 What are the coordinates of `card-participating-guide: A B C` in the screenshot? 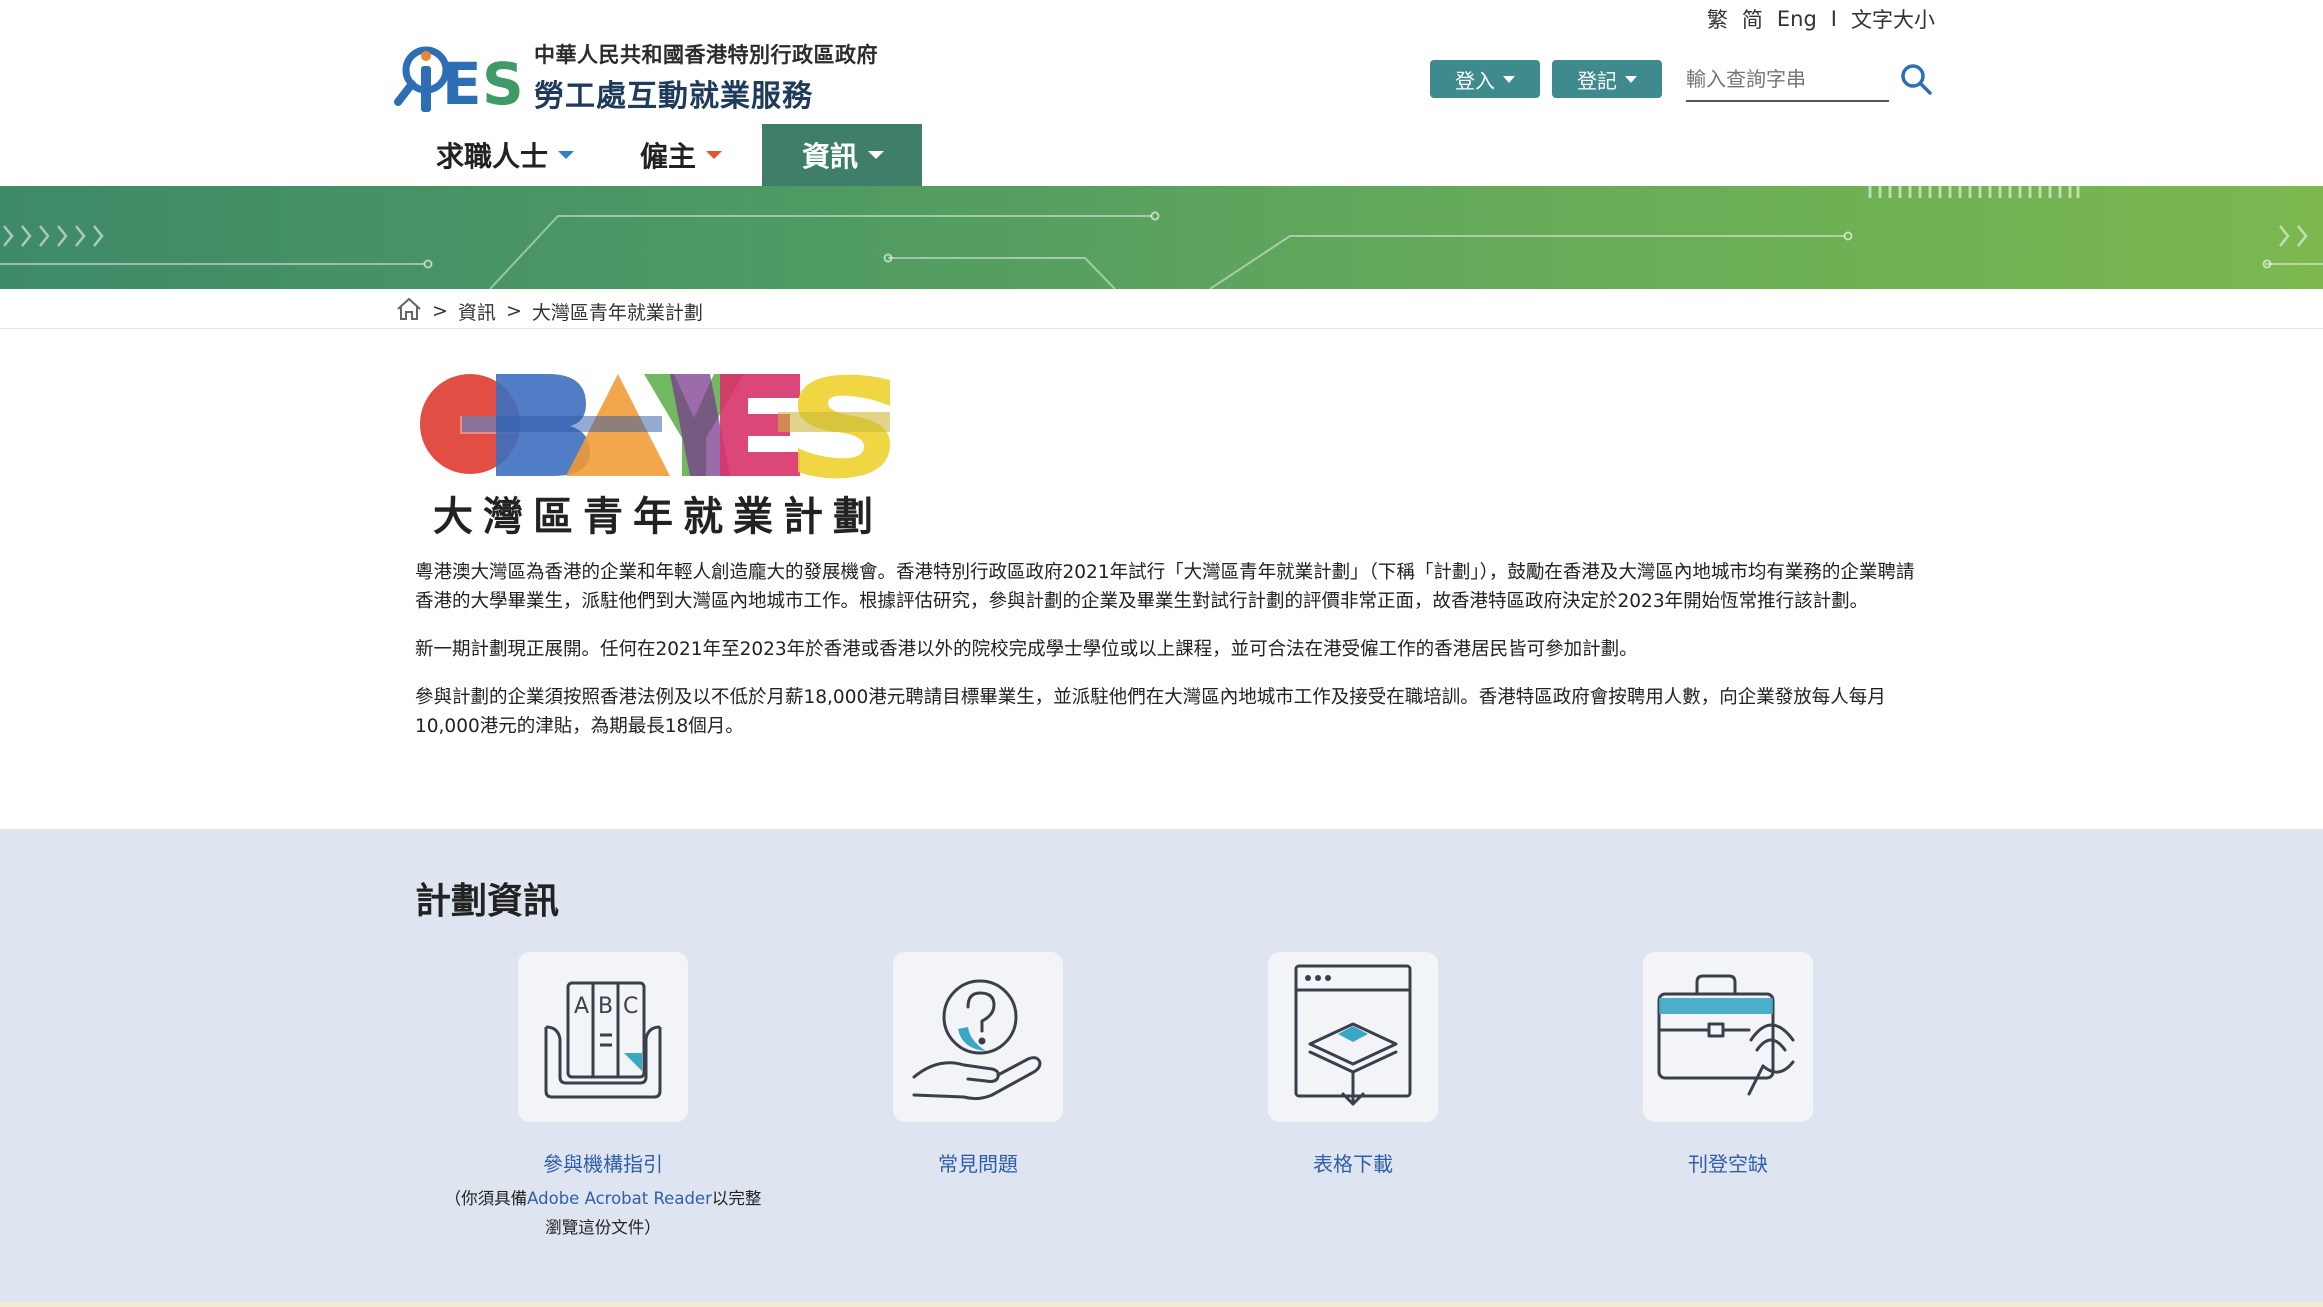 It's located at (603, 1037).